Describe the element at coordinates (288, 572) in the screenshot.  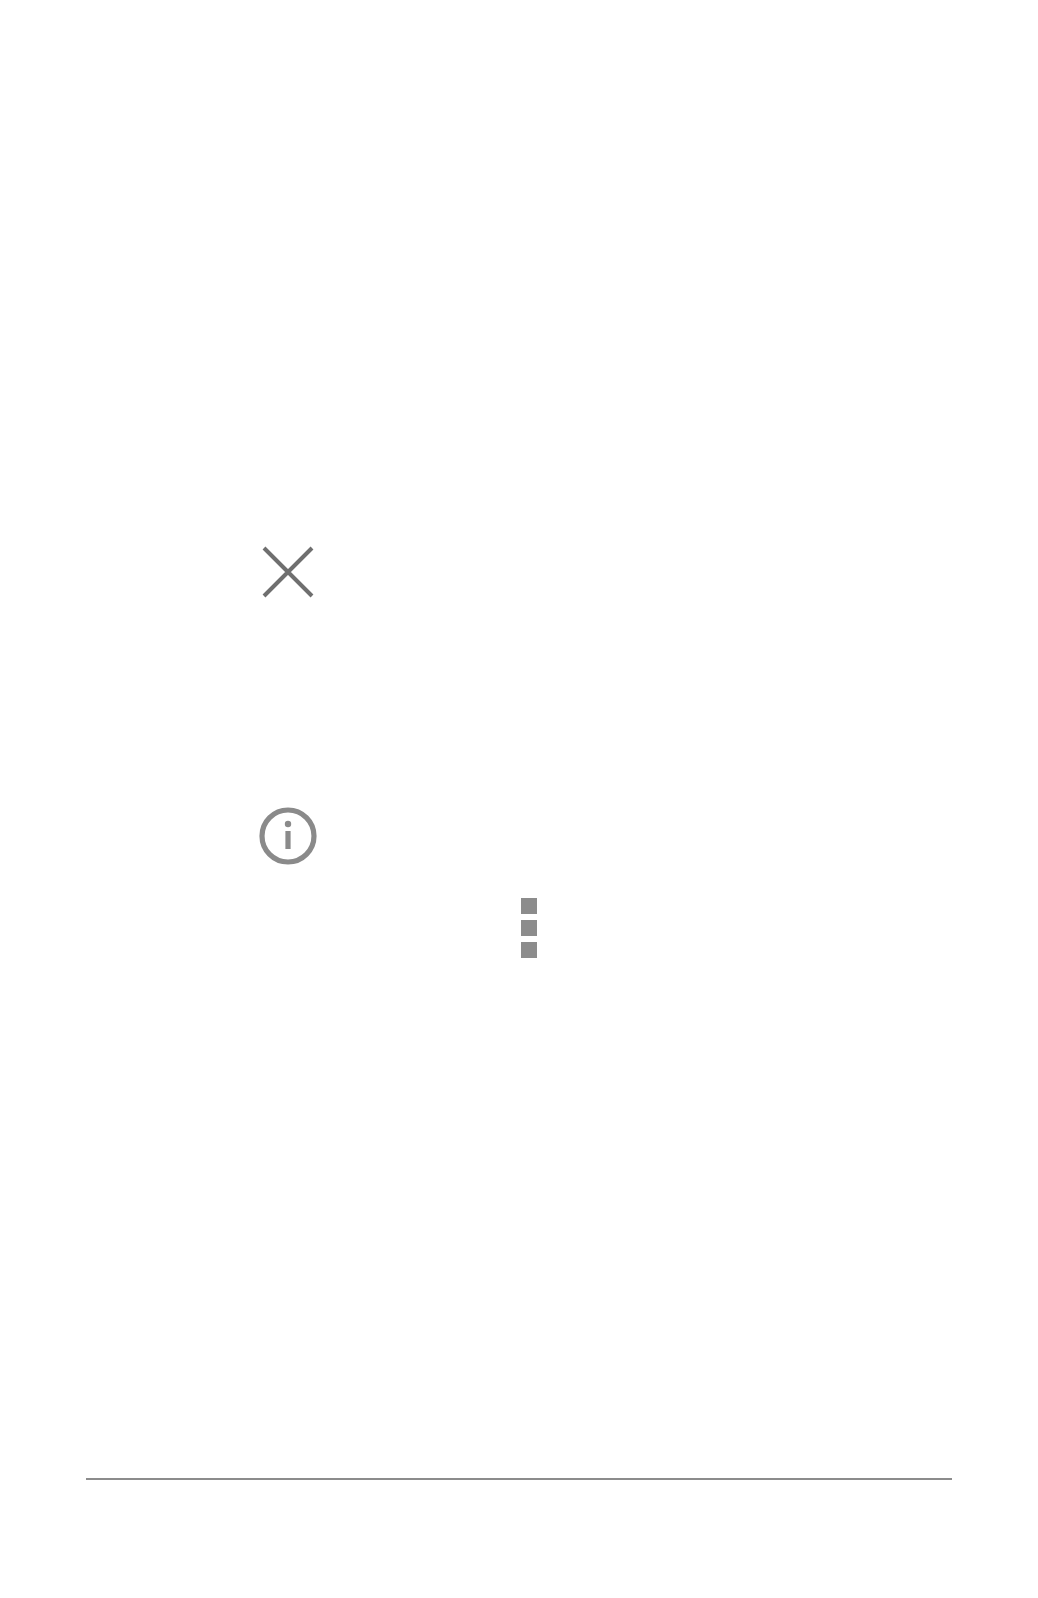
I see `close-icon` at that location.